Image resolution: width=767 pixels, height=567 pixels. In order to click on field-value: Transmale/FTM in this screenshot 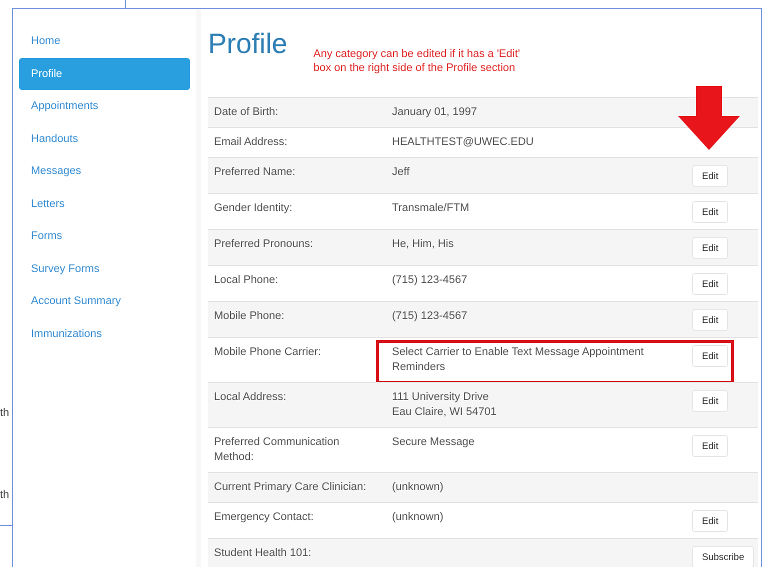, I will do `click(431, 208)`.